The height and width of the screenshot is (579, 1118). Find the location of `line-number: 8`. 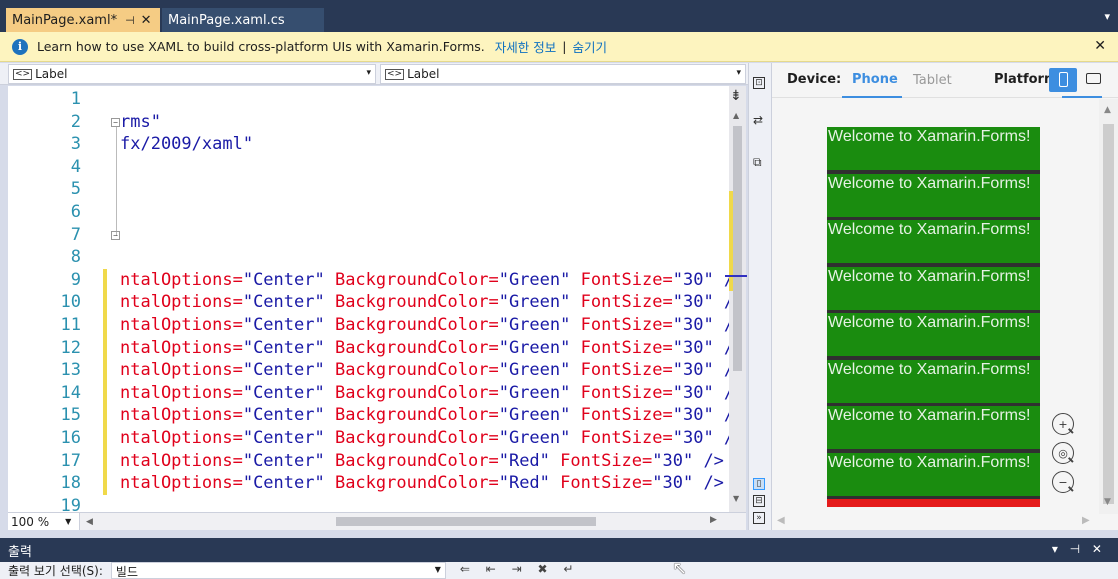

line-number: 8 is located at coordinates (75, 257).